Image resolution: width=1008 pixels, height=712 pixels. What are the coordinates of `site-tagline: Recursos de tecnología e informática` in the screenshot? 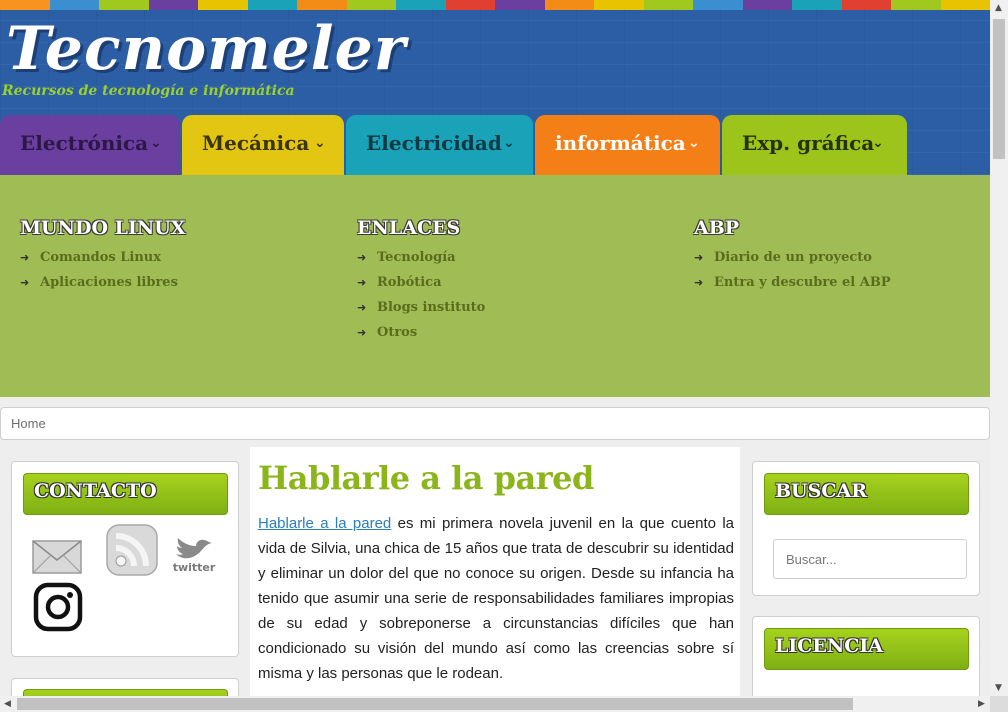 It's located at (148, 91).